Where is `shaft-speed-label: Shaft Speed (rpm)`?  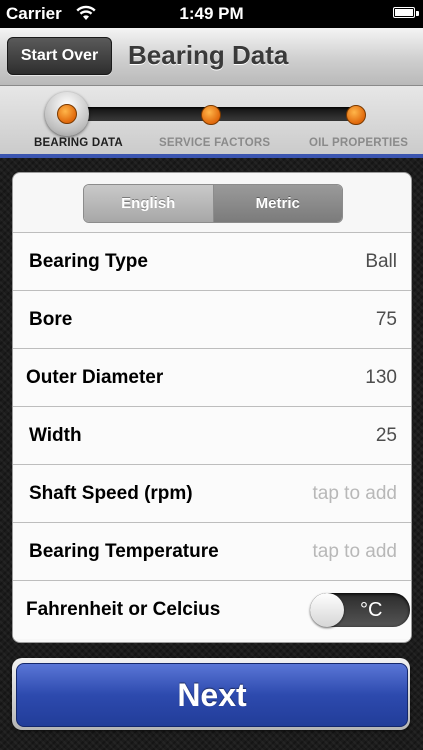 shaft-speed-label: Shaft Speed (rpm) is located at coordinates (111, 493).